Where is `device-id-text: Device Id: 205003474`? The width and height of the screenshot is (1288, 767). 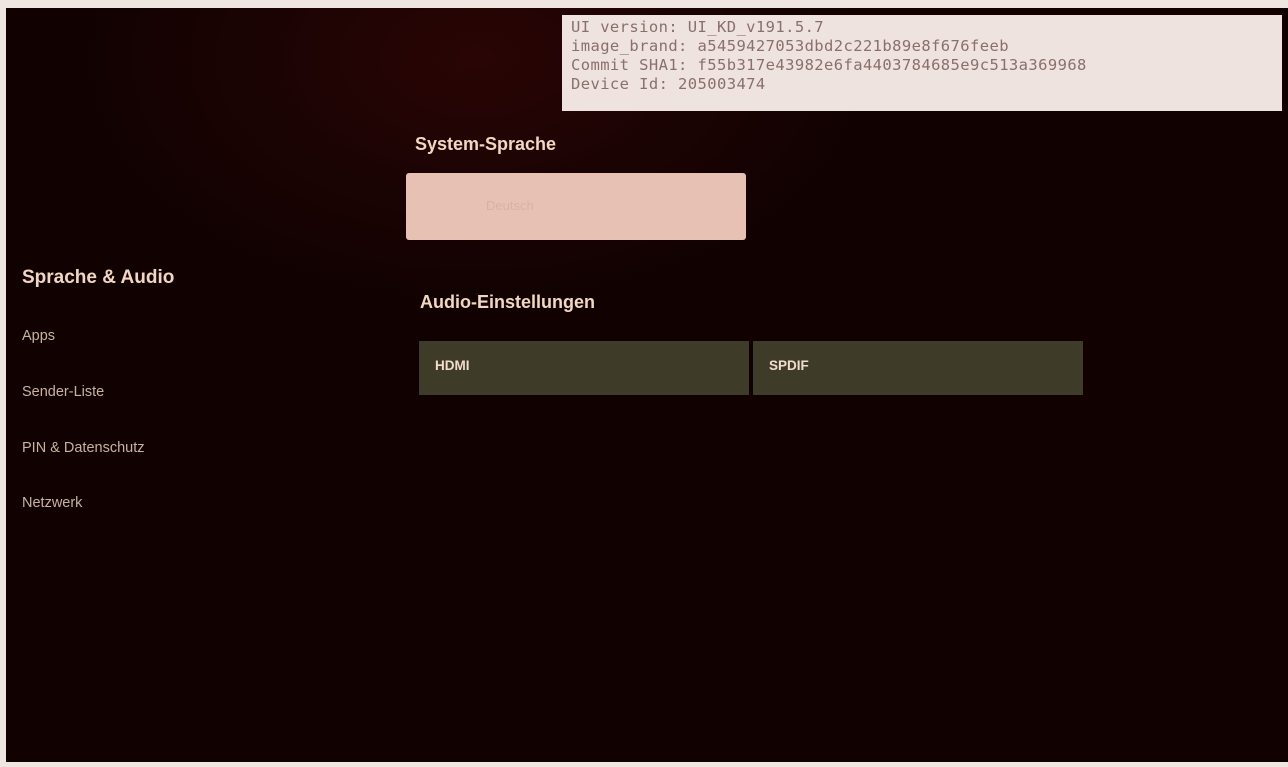 device-id-text: Device Id: 205003474 is located at coordinates (668, 84).